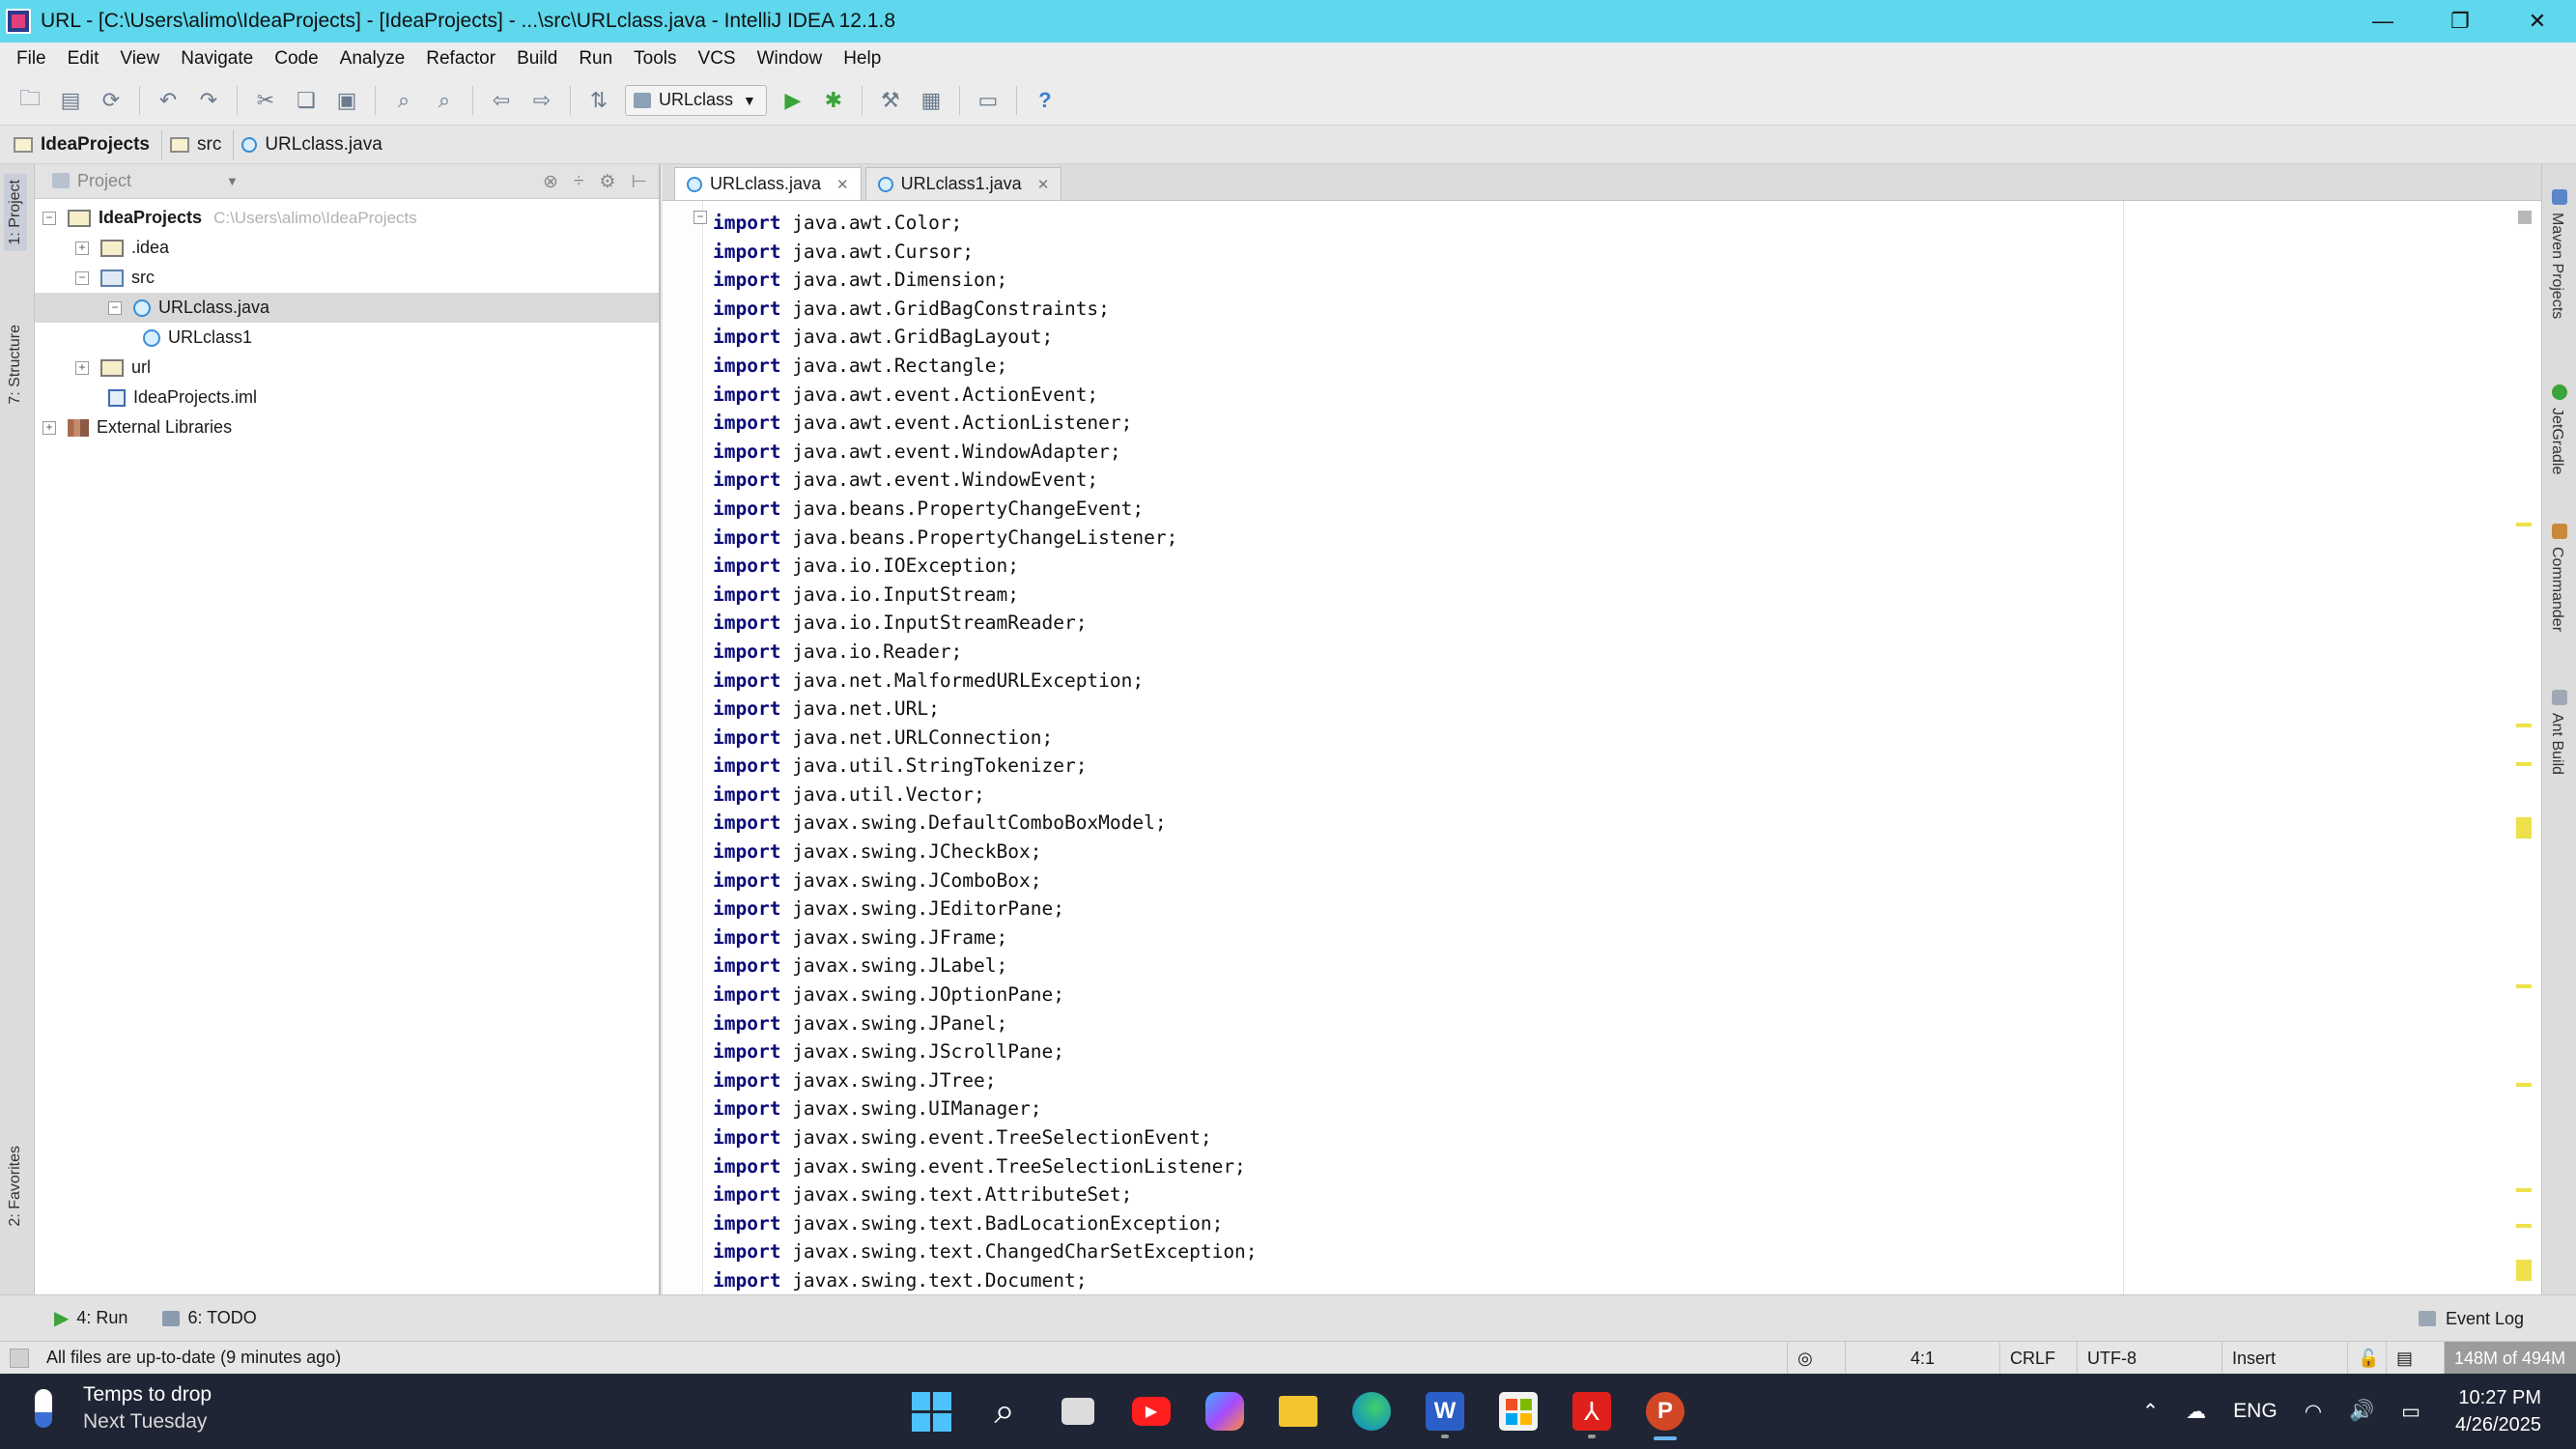 The width and height of the screenshot is (2576, 1449). What do you see at coordinates (537, 59) in the screenshot?
I see `menu-build: Build` at bounding box center [537, 59].